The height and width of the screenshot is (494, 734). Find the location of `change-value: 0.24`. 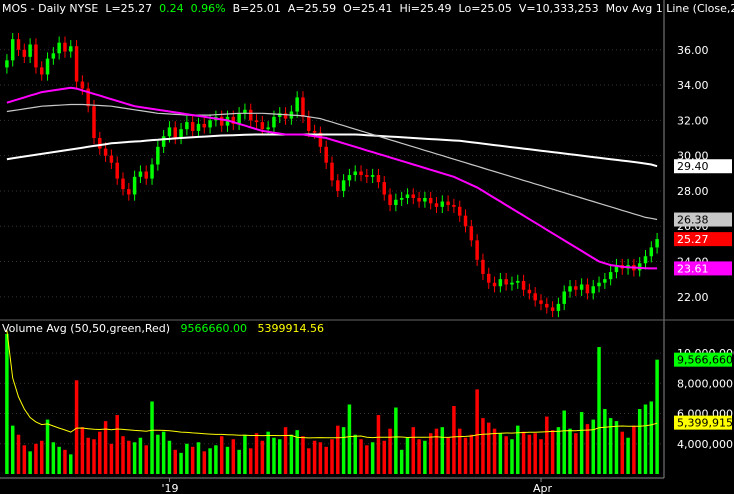

change-value: 0.24 is located at coordinates (171, 8).